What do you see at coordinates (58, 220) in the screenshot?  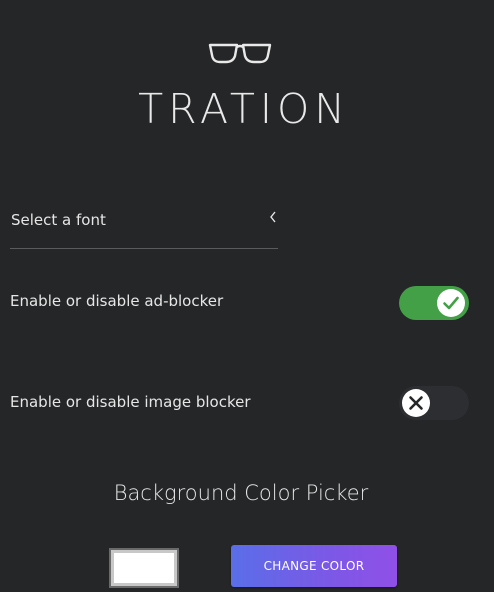 I see `font-select-label: Select a font` at bounding box center [58, 220].